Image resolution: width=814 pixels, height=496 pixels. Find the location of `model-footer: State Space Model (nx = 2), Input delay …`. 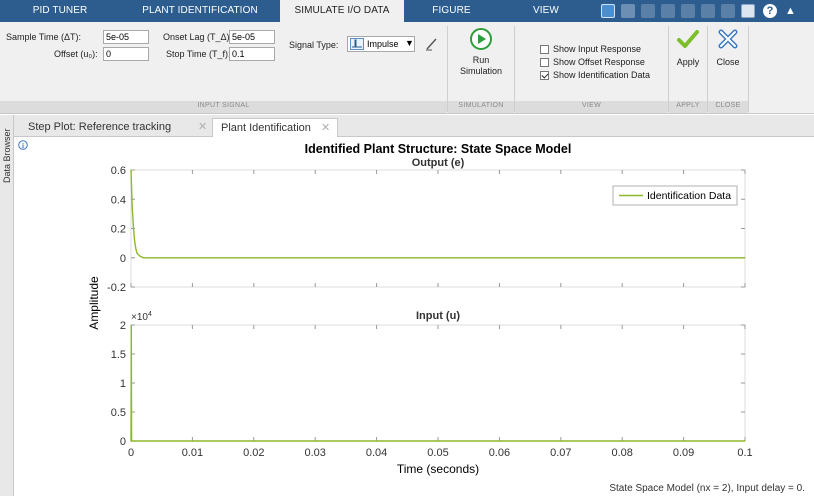

model-footer: State Space Model (nx = 2), Input delay … is located at coordinates (707, 488).